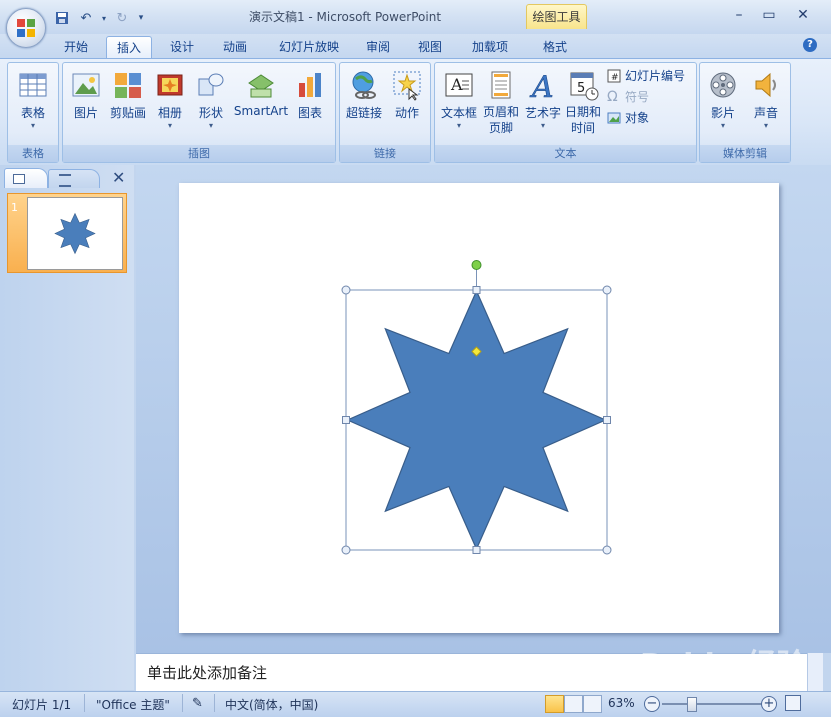 Image resolution: width=831 pixels, height=717 pixels. What do you see at coordinates (310, 85) in the screenshot?
I see `chart-icon` at bounding box center [310, 85].